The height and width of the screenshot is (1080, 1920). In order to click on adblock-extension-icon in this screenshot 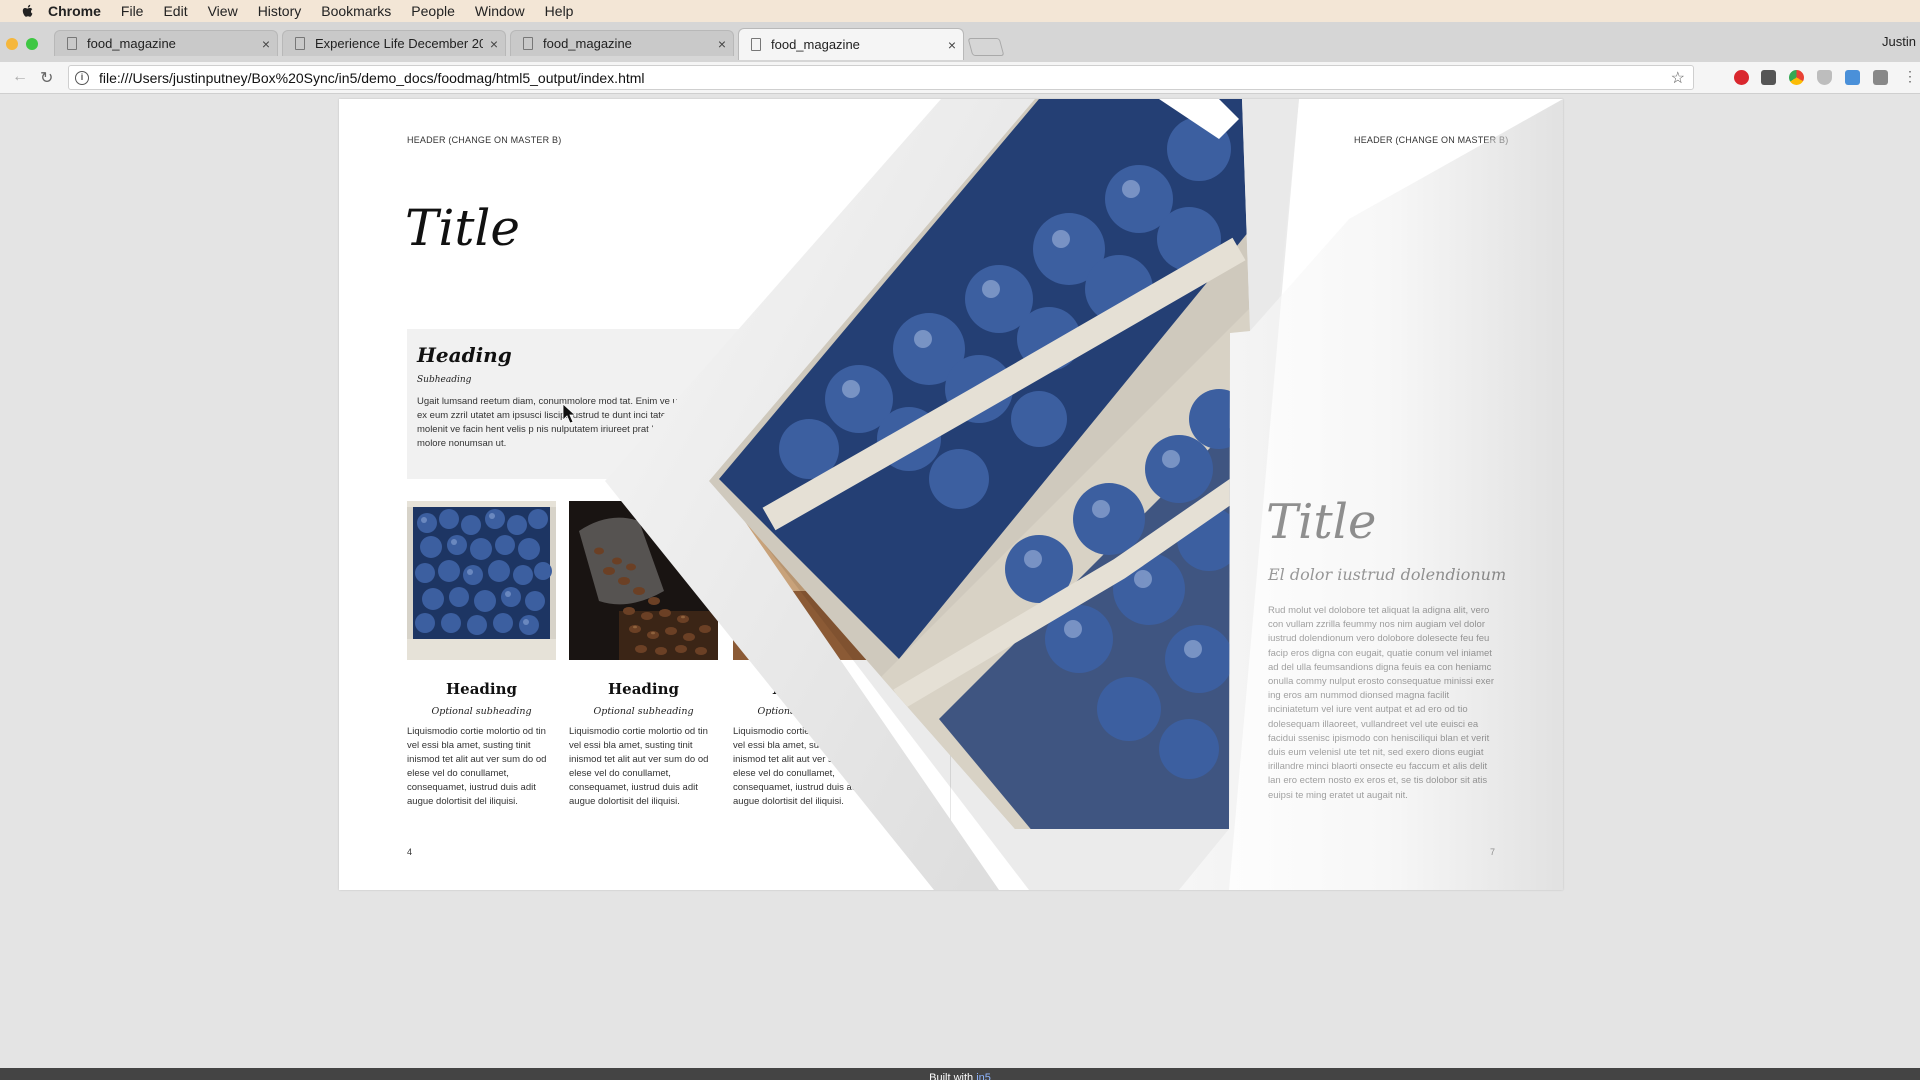, I will do `click(1741, 77)`.